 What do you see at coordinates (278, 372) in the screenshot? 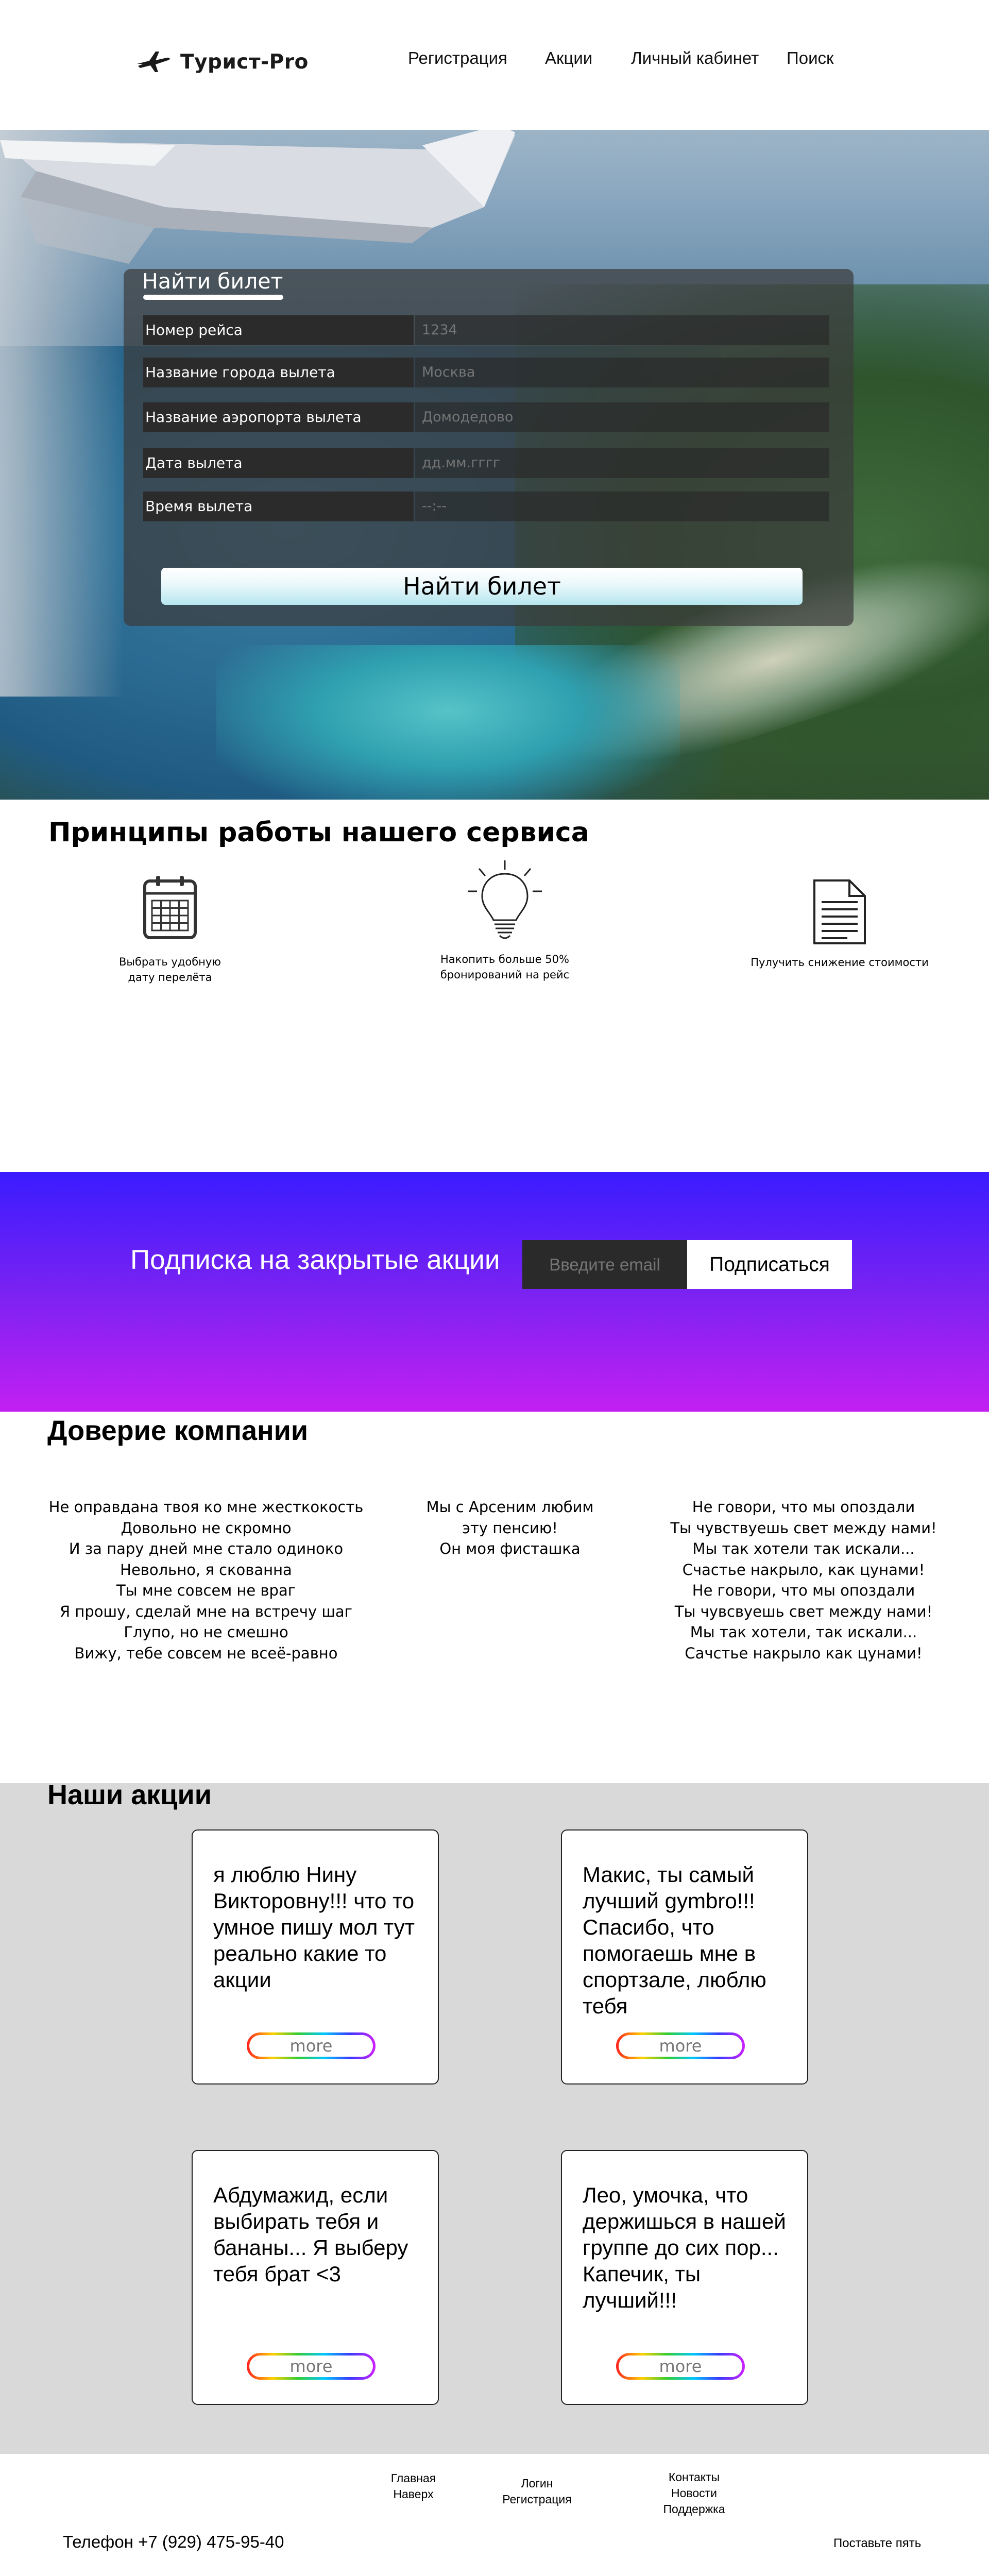
I see `departure-city-label: Название города вылета` at bounding box center [278, 372].